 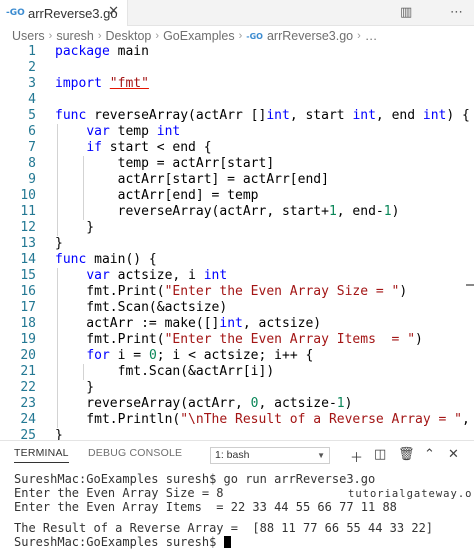 What do you see at coordinates (32, 179) in the screenshot?
I see `line-number: 9` at bounding box center [32, 179].